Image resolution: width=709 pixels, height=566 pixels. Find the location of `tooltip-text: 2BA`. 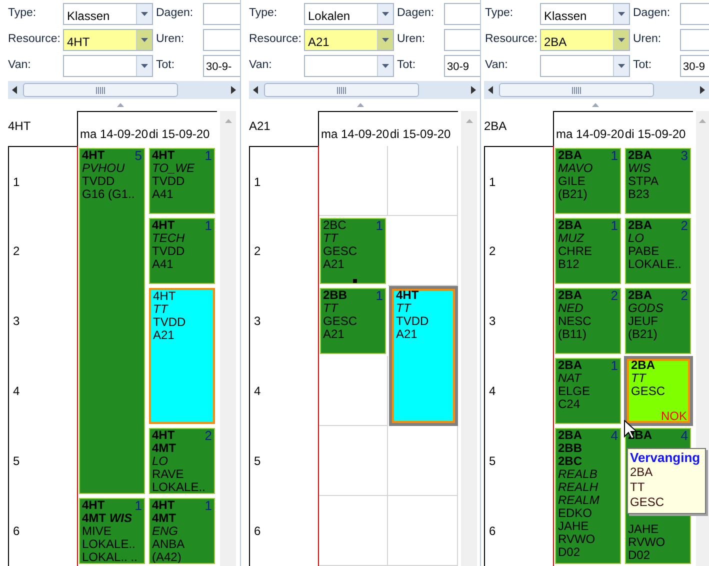

tooltip-text: 2BA is located at coordinates (642, 472).